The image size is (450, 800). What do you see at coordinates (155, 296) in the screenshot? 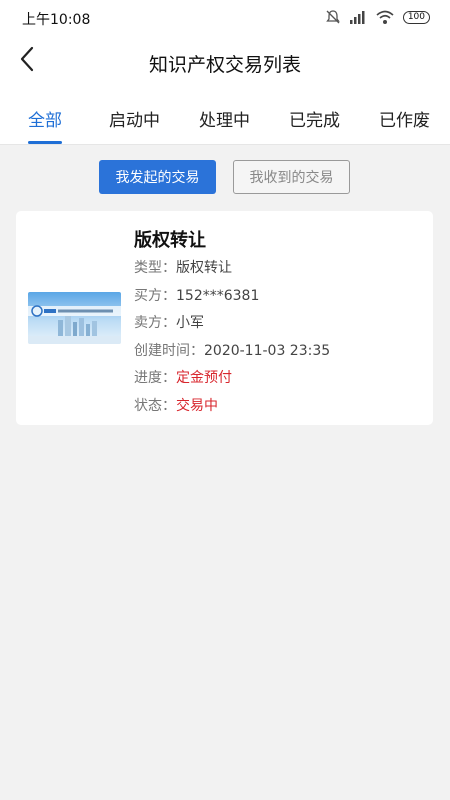
I see `buyer-label: 买方：` at bounding box center [155, 296].